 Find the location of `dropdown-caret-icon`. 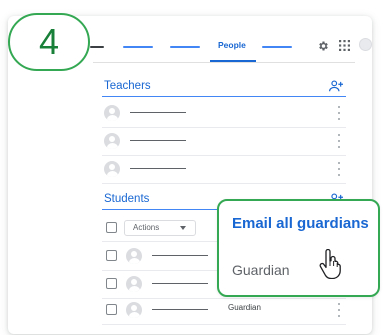

dropdown-caret-icon is located at coordinates (183, 228).